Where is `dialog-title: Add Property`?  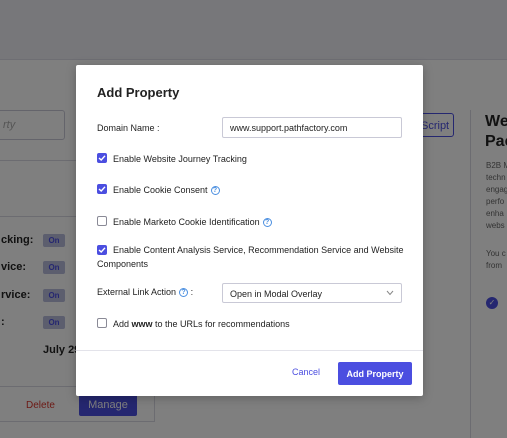 dialog-title: Add Property is located at coordinates (138, 92).